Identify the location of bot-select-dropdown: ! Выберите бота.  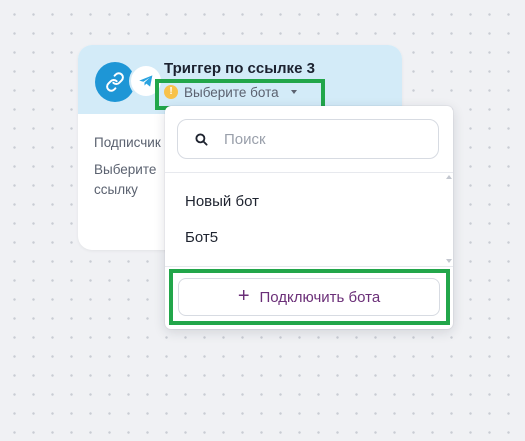
(230, 92).